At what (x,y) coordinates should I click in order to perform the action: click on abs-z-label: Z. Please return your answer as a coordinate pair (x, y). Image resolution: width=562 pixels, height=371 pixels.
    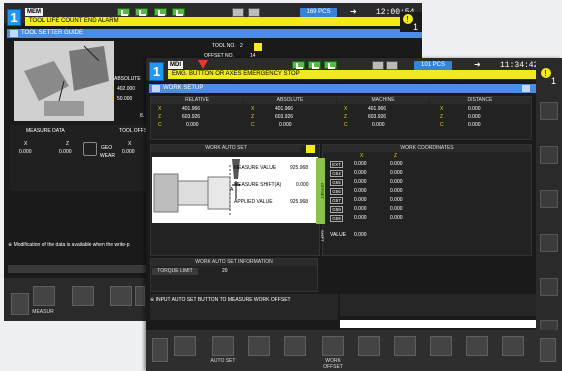
    Looking at the image, I should click on (113, 99).